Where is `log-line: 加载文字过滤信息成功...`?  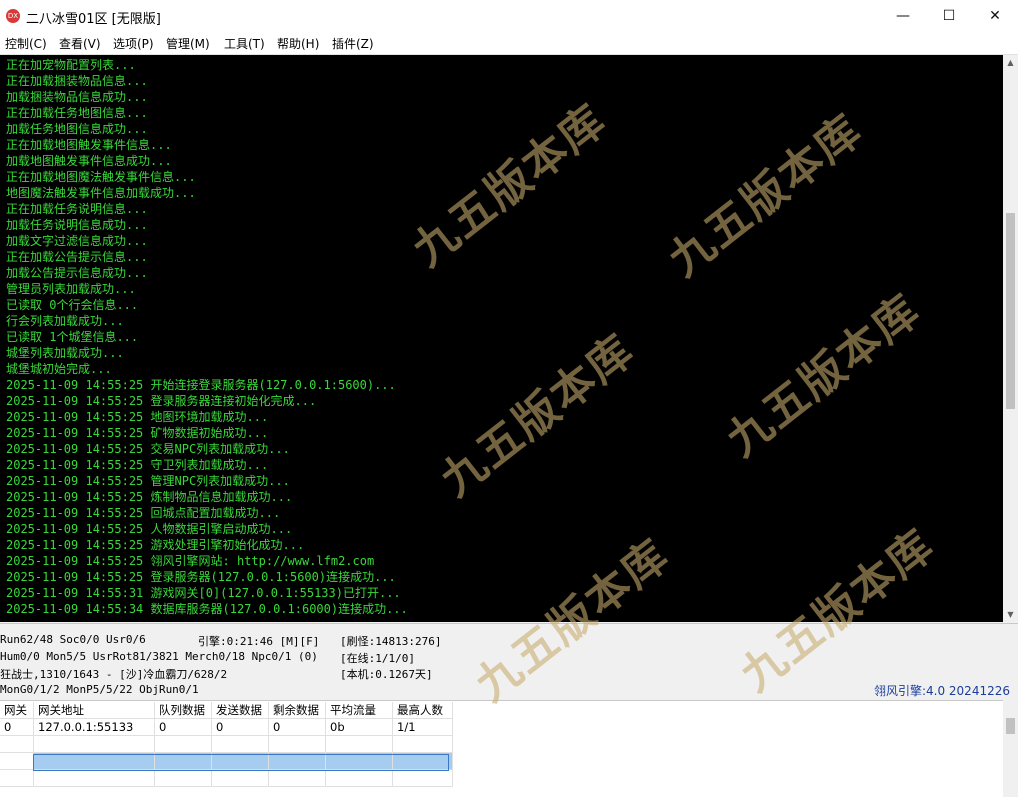 log-line: 加载文字过滤信息成功... is located at coordinates (77, 241).